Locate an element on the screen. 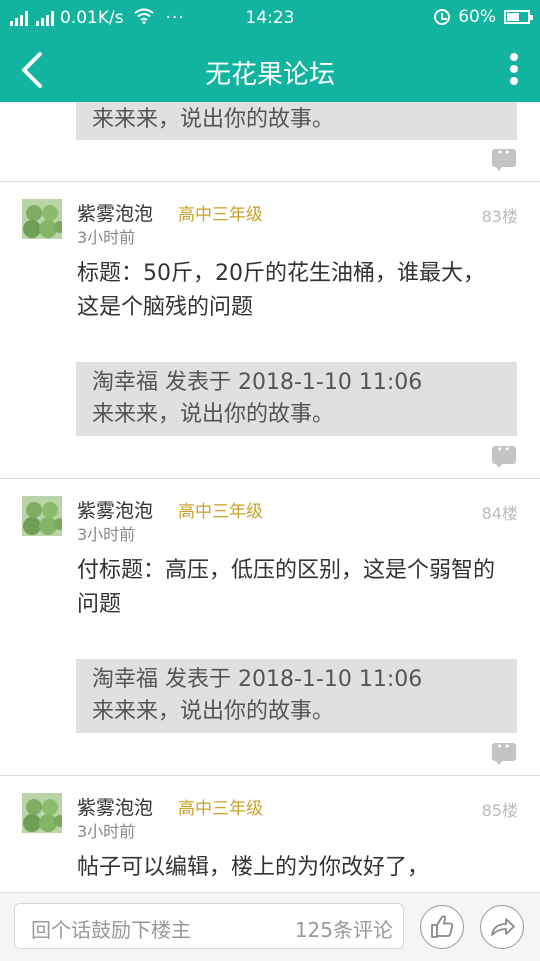 This screenshot has width=540, height=961. share-icon is located at coordinates (503, 927).